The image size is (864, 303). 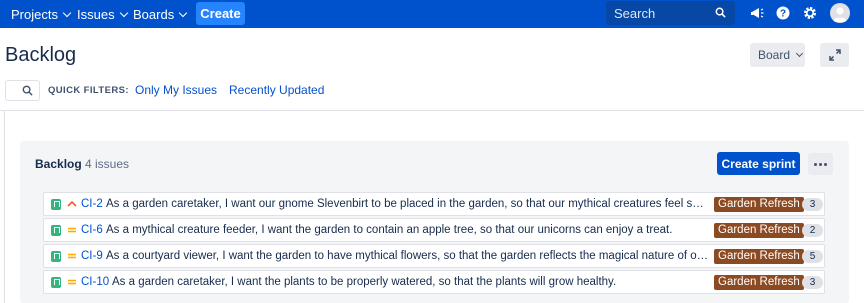 I want to click on priority-high-icon, so click(x=72, y=203).